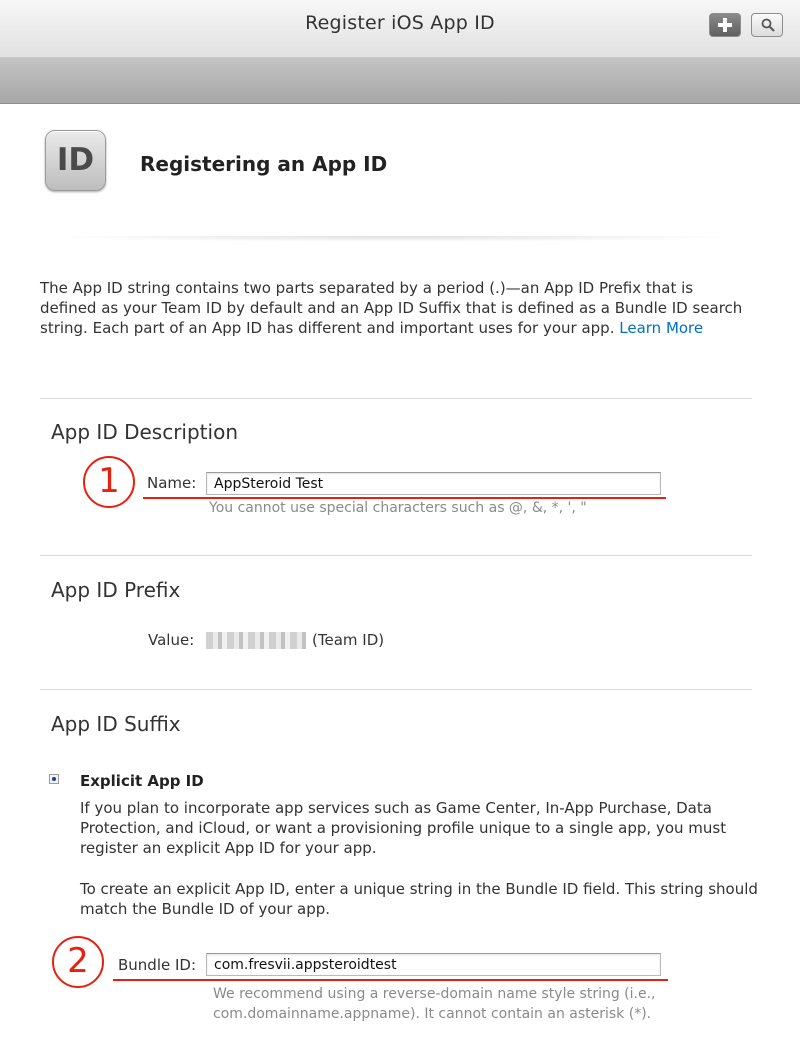 The height and width of the screenshot is (1049, 800). I want to click on description-section-title: App ID Description, so click(144, 432).